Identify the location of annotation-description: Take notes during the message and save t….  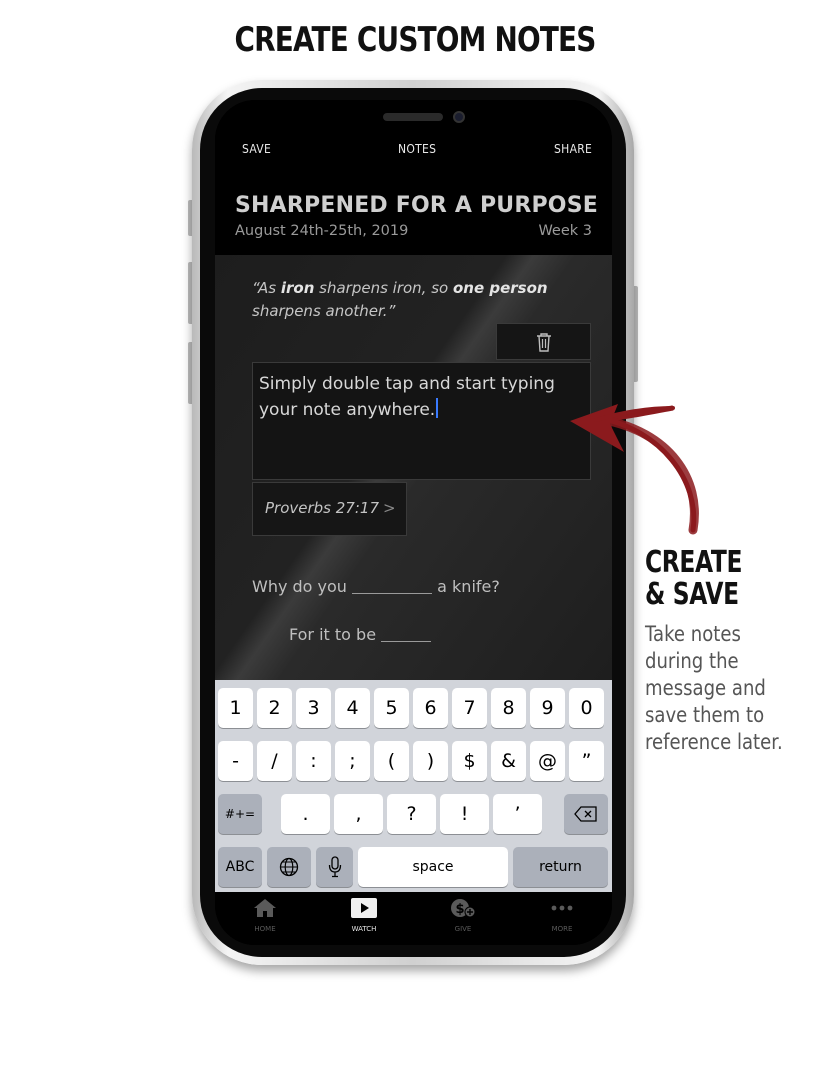
(714, 688).